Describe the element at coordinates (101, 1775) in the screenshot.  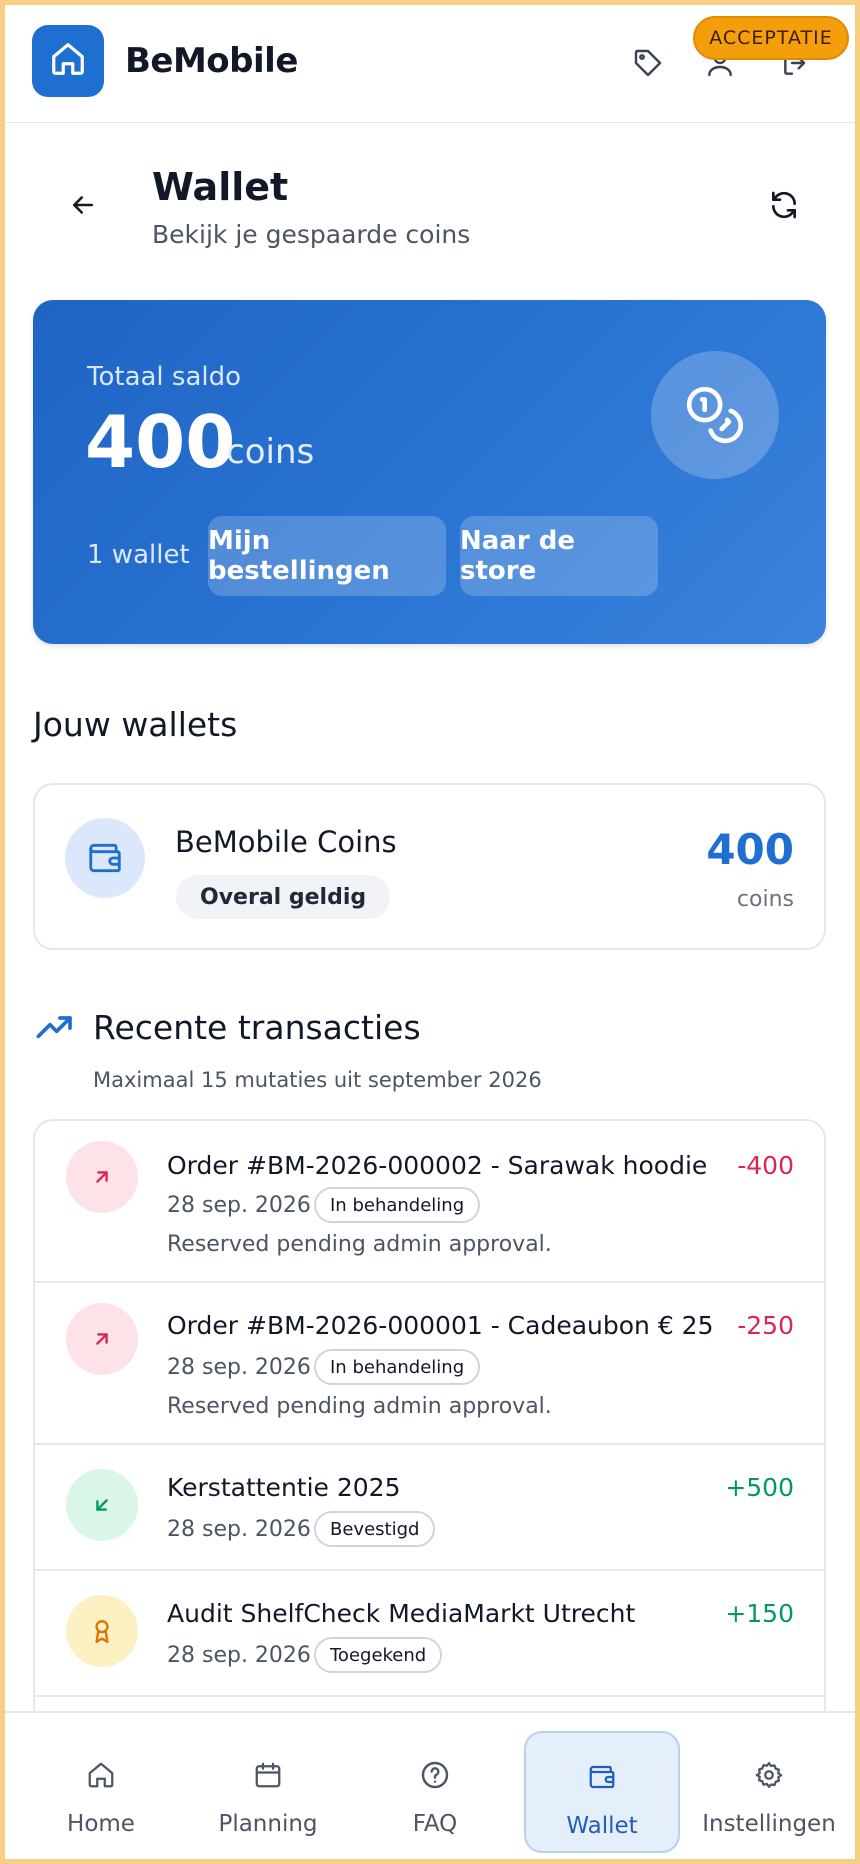
I see `home-icon` at that location.